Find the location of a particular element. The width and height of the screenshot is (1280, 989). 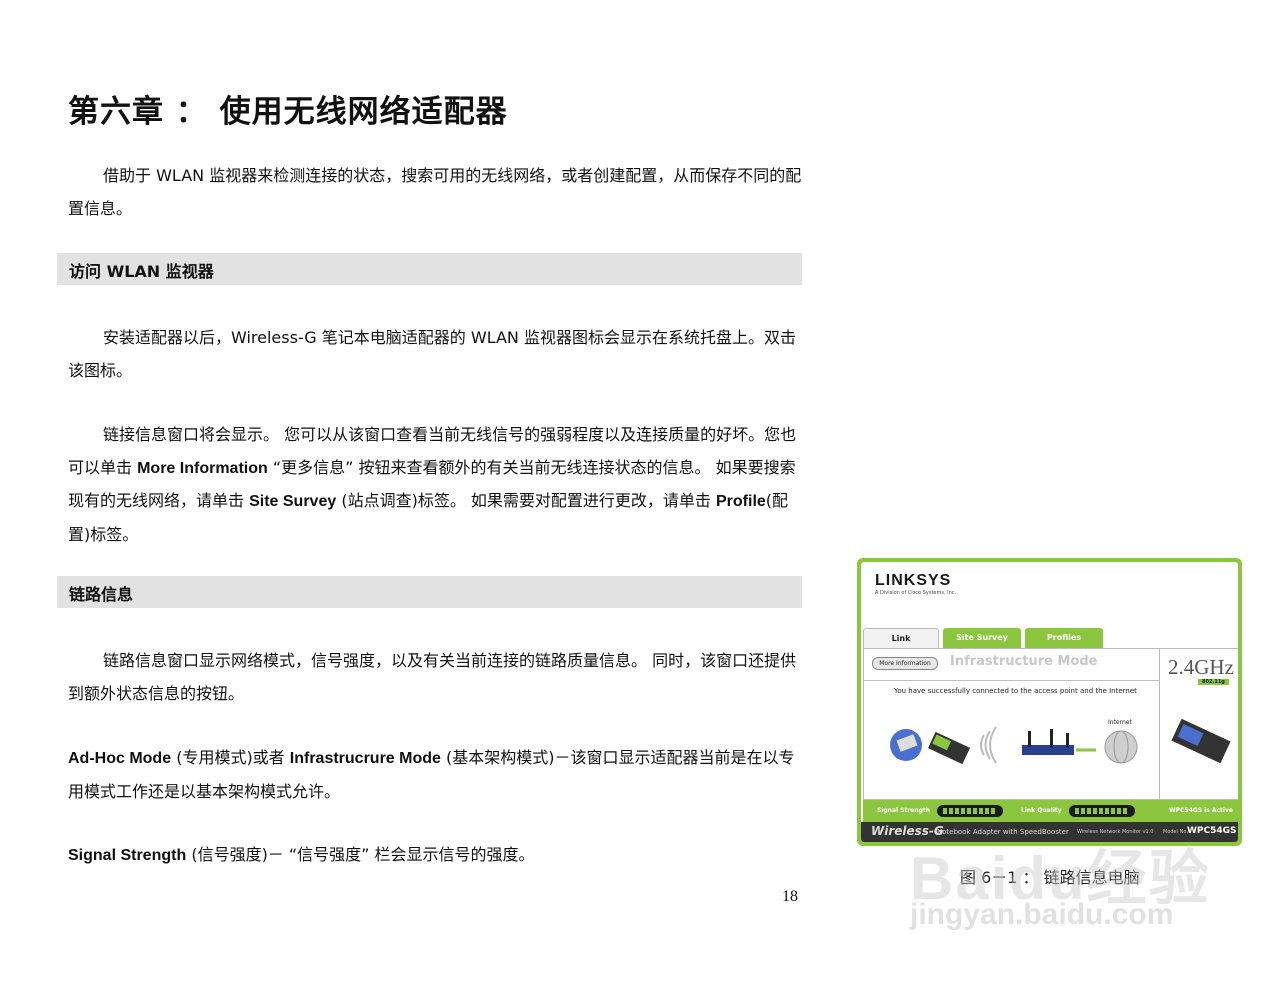

adapter-info-panel: 2.4GHz 802.11g is located at coordinates (1198, 724).